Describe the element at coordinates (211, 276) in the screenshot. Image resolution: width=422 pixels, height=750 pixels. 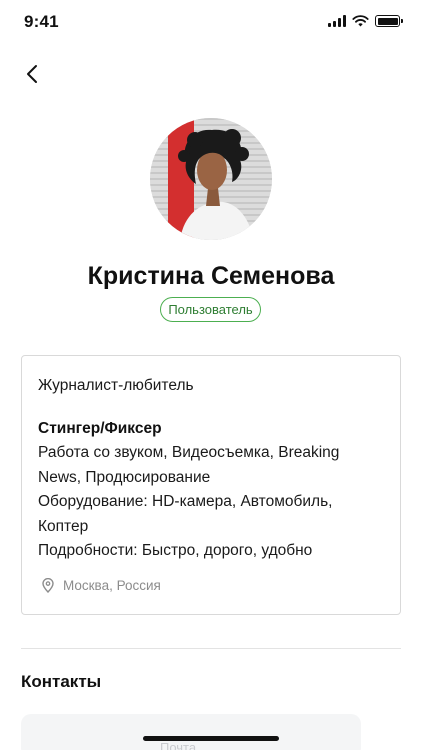
I see `profile-name: Кристина Семенова` at that location.